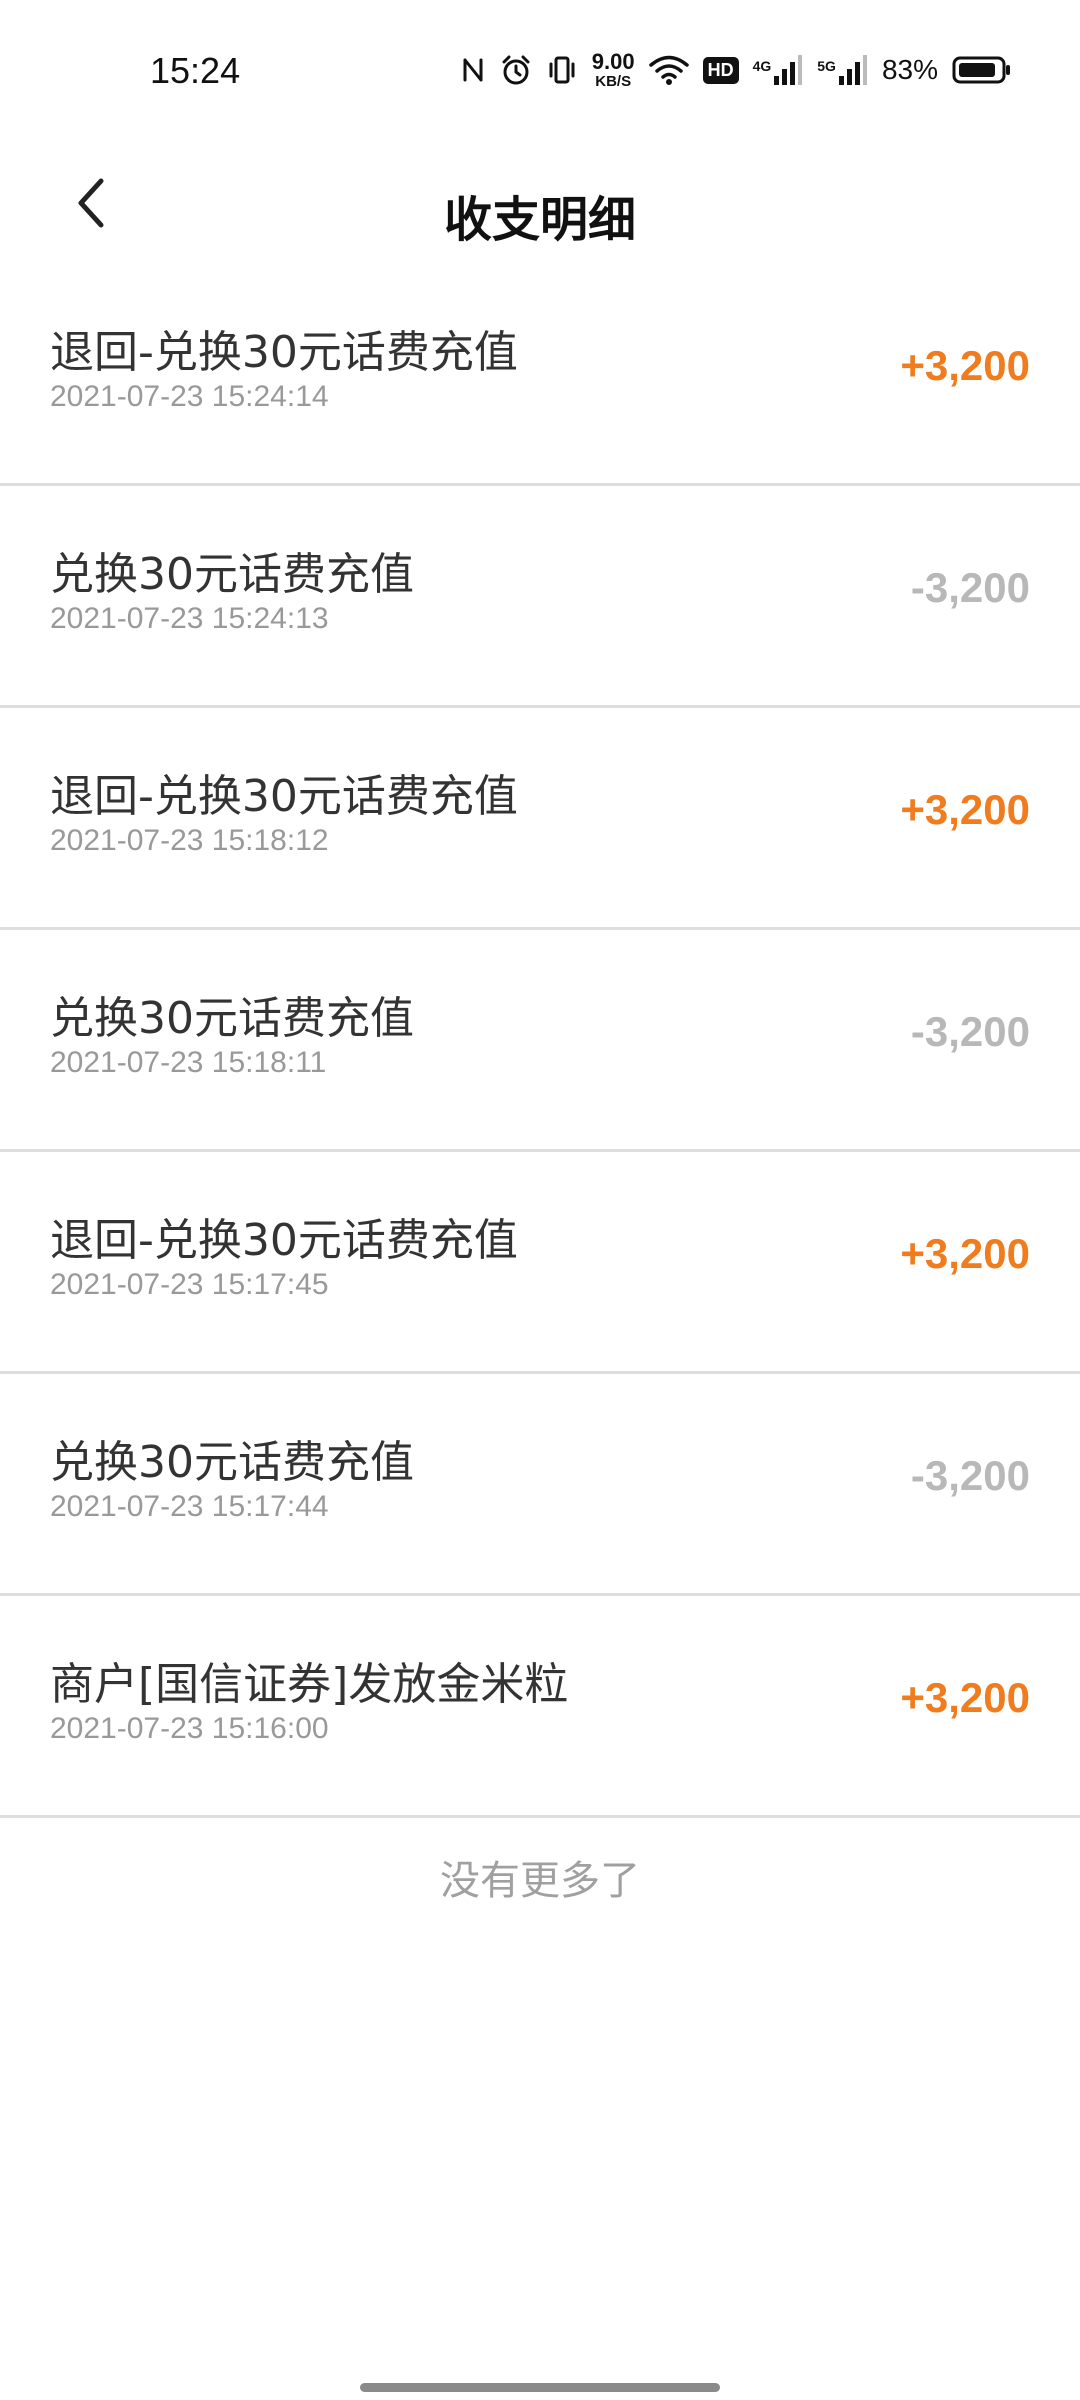 Image resolution: width=1080 pixels, height=2400 pixels. What do you see at coordinates (195, 70) in the screenshot?
I see `status-time: 15:24` at bounding box center [195, 70].